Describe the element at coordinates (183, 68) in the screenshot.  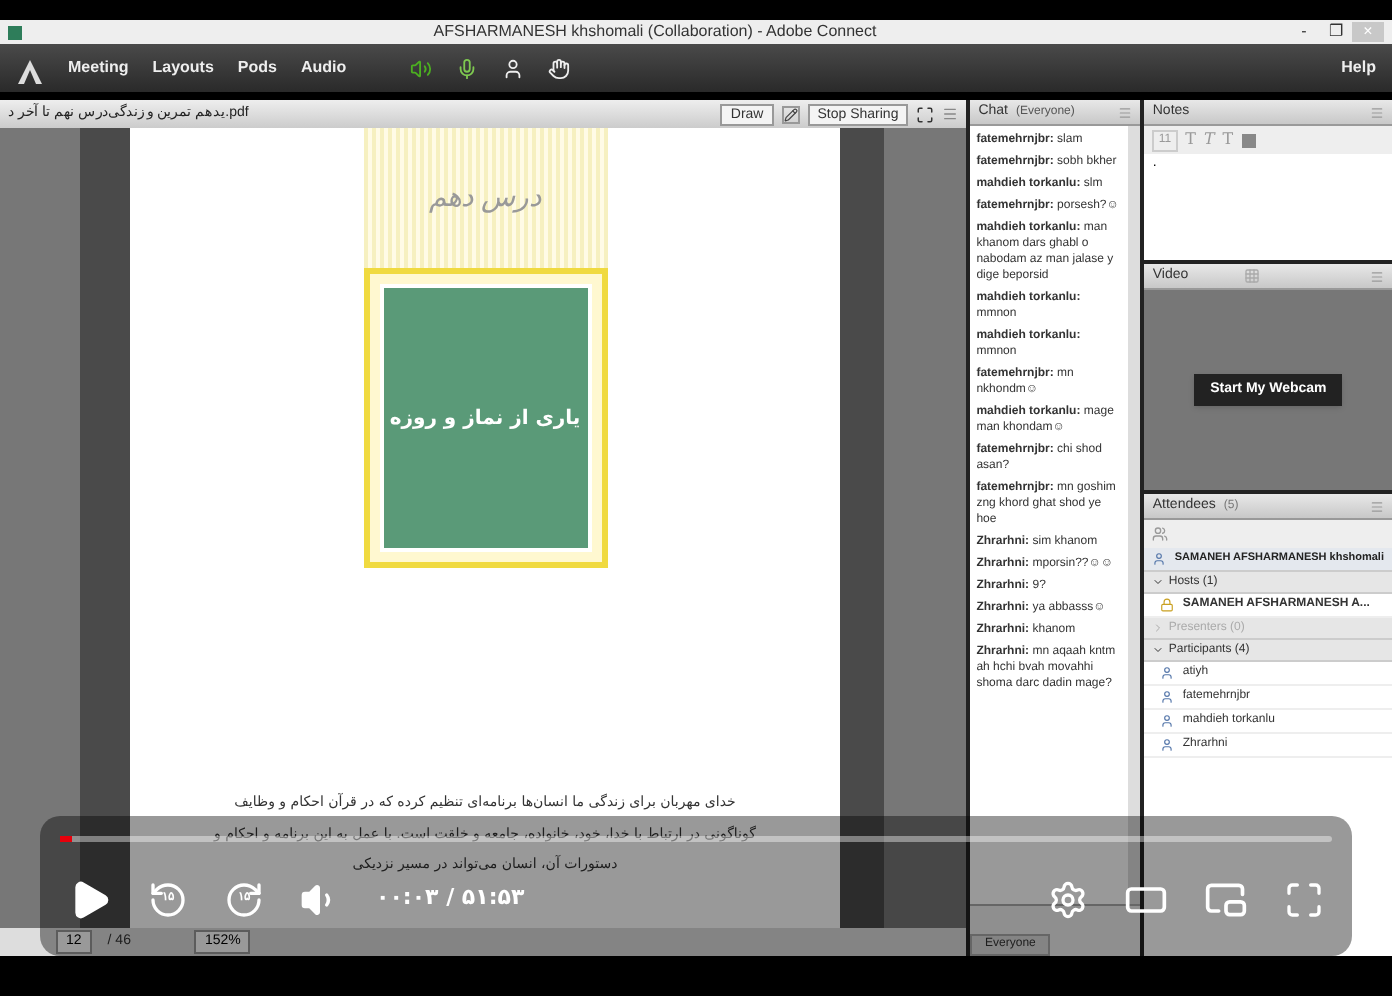
I see `menu-item: Layouts` at that location.